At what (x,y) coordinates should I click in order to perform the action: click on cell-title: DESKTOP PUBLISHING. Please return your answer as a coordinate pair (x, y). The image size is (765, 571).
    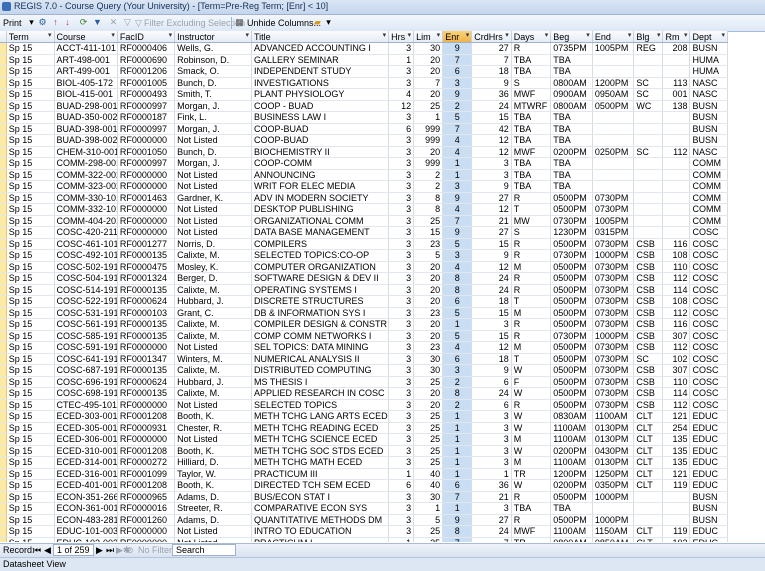
    Looking at the image, I should click on (320, 209).